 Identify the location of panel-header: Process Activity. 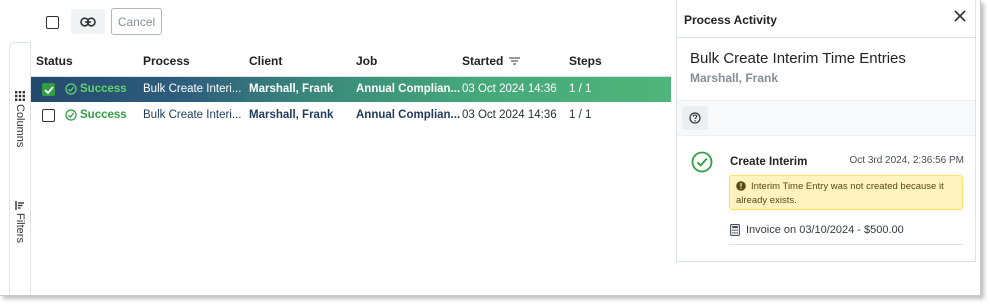
(826, 19).